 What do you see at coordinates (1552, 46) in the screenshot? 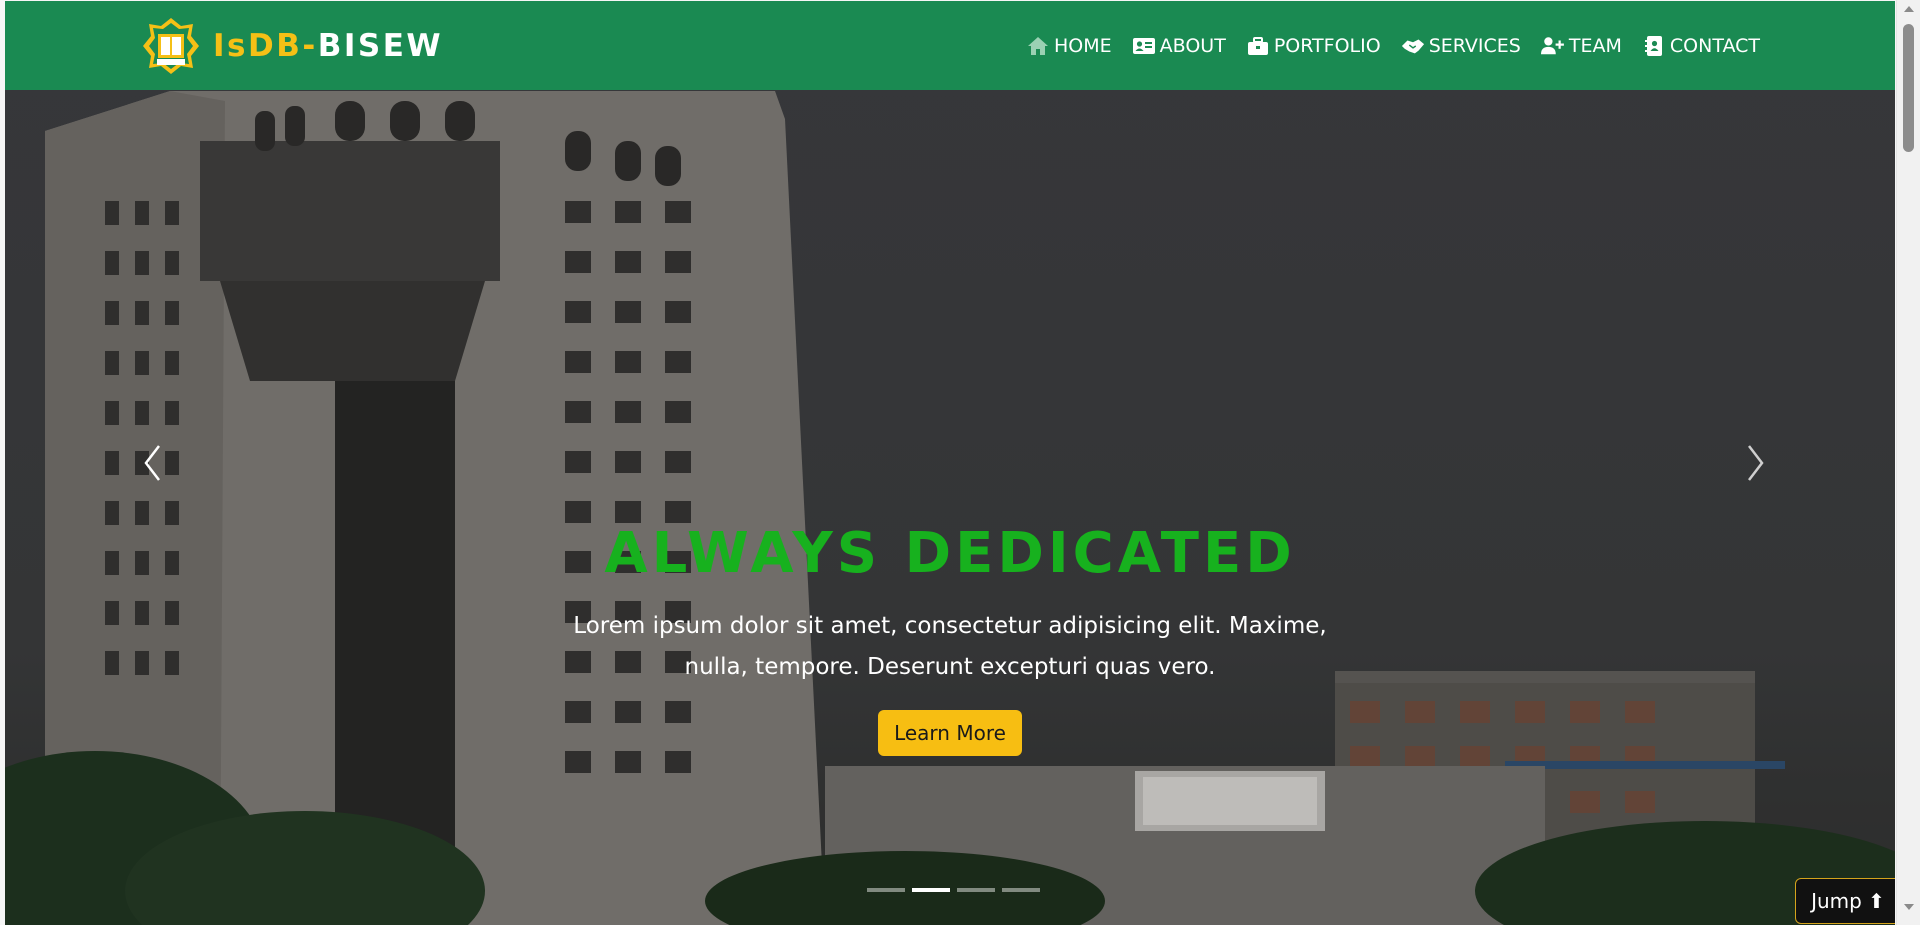
I see `user-plus-icon` at bounding box center [1552, 46].